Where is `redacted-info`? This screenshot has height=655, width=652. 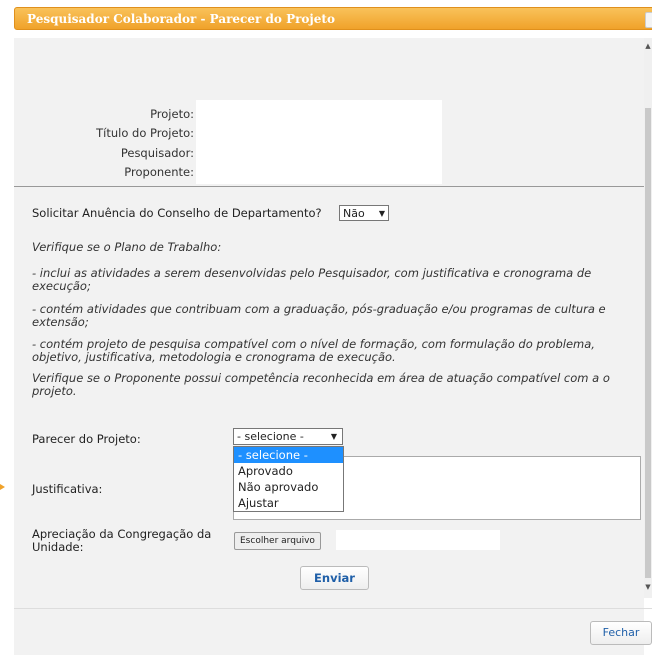 redacted-info is located at coordinates (319, 142).